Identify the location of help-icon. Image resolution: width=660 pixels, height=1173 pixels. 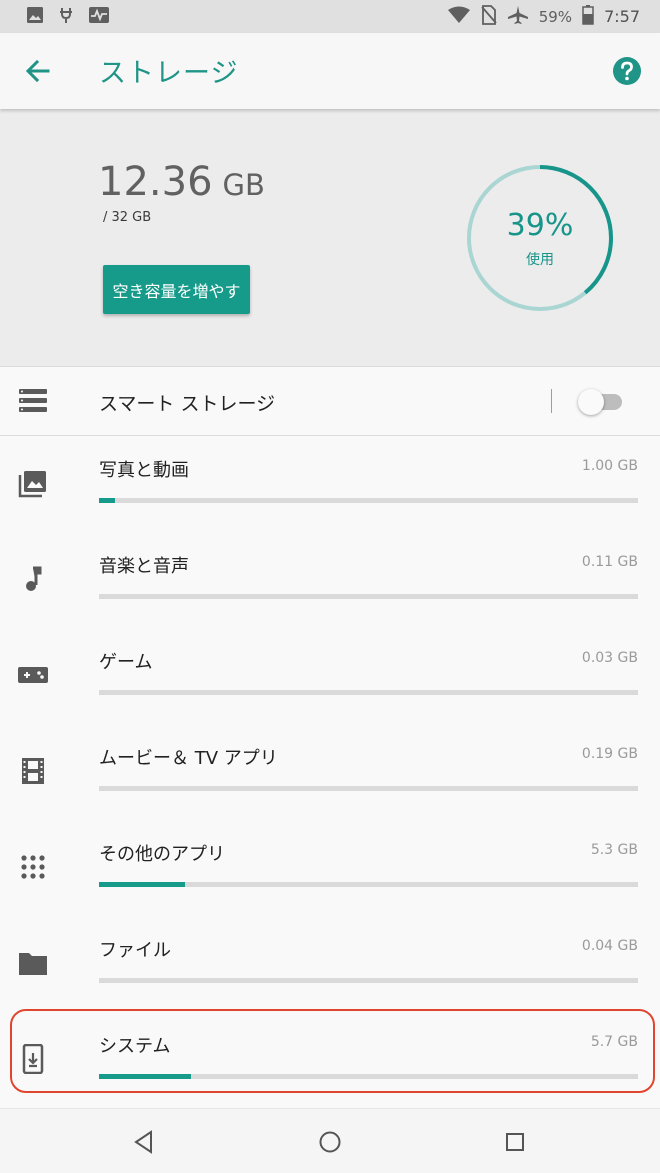
(627, 71).